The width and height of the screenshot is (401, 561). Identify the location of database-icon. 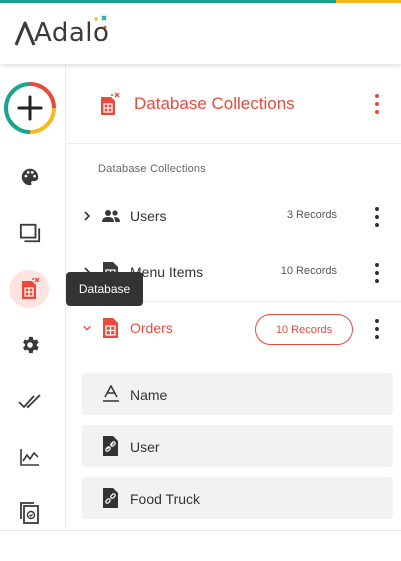
(31, 288).